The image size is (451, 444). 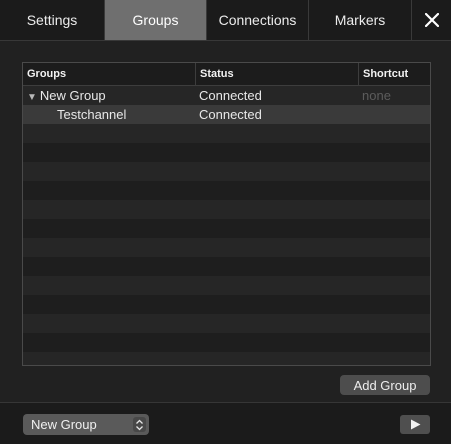 I want to click on table-row-testchannel: Testchannel Connected, so click(x=226, y=114).